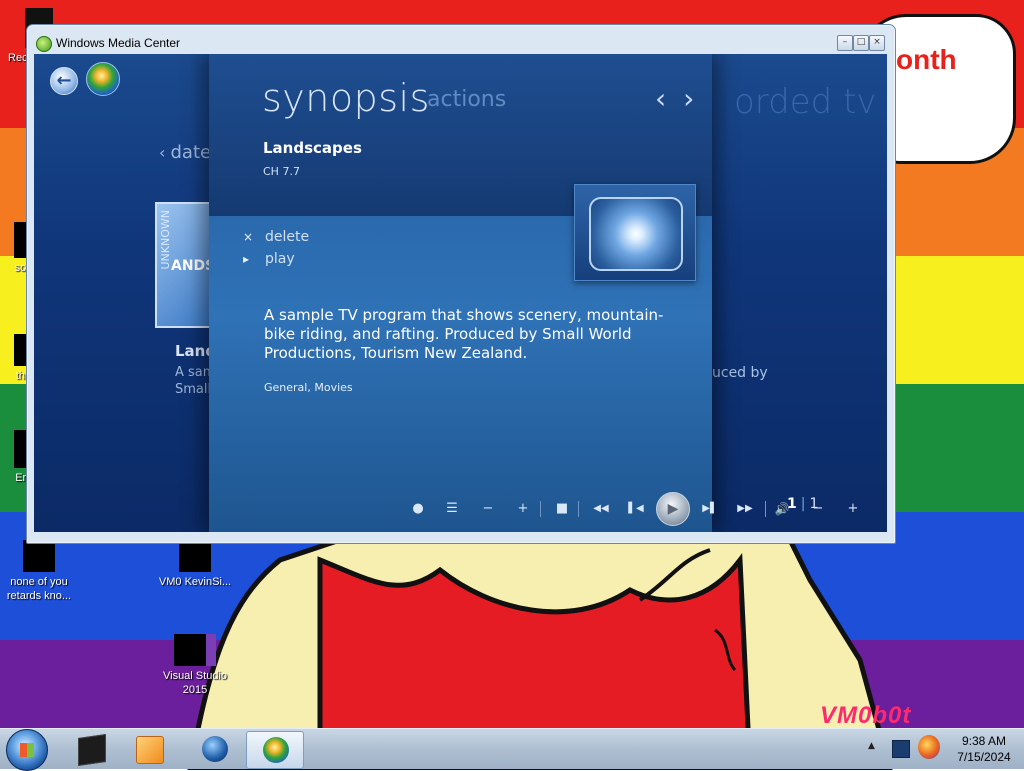 The width and height of the screenshot is (1024, 771). What do you see at coordinates (193, 389) in the screenshot?
I see `recording-description-line: Small` at bounding box center [193, 389].